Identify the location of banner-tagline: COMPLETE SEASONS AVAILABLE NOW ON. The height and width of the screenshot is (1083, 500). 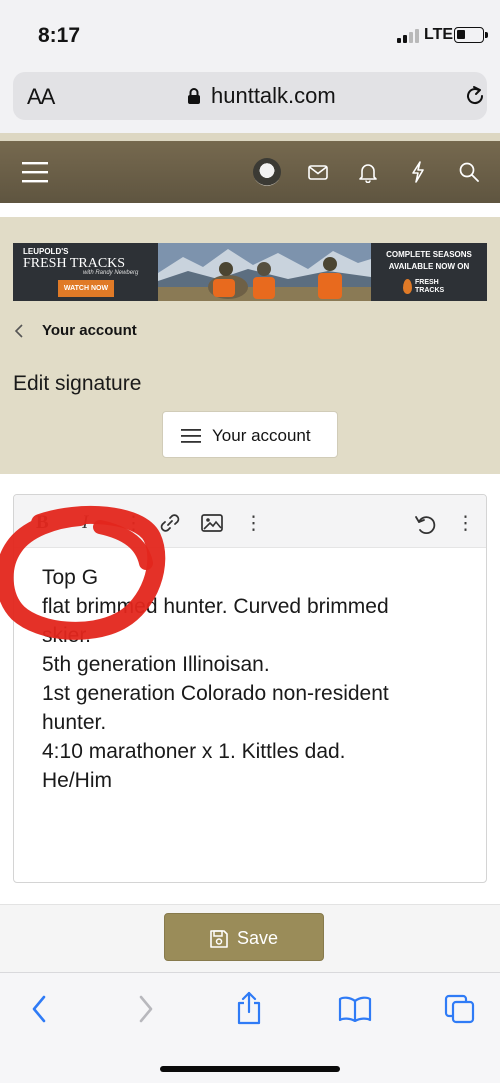
(429, 260).